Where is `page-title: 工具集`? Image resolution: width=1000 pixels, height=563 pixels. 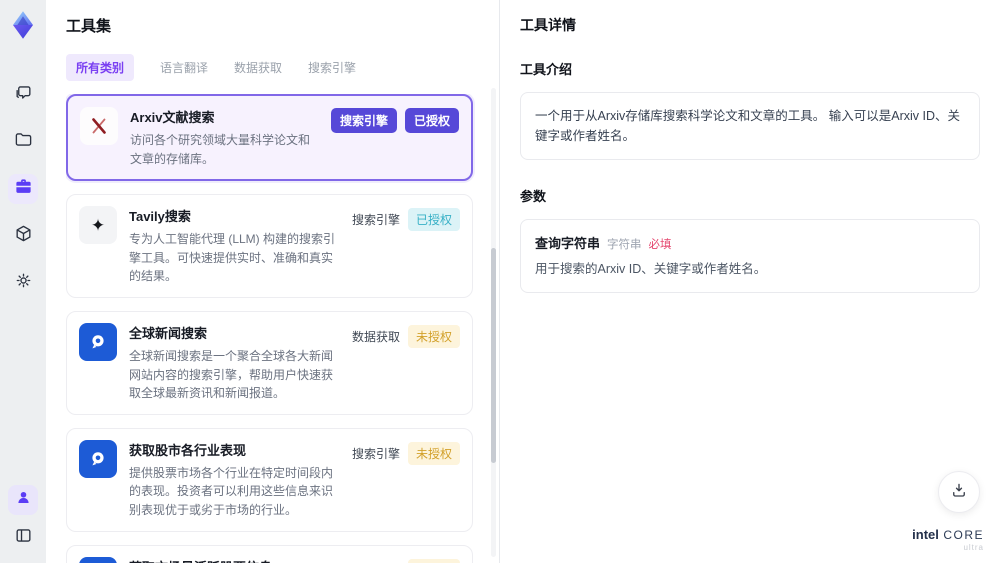 page-title: 工具集 is located at coordinates (89, 26).